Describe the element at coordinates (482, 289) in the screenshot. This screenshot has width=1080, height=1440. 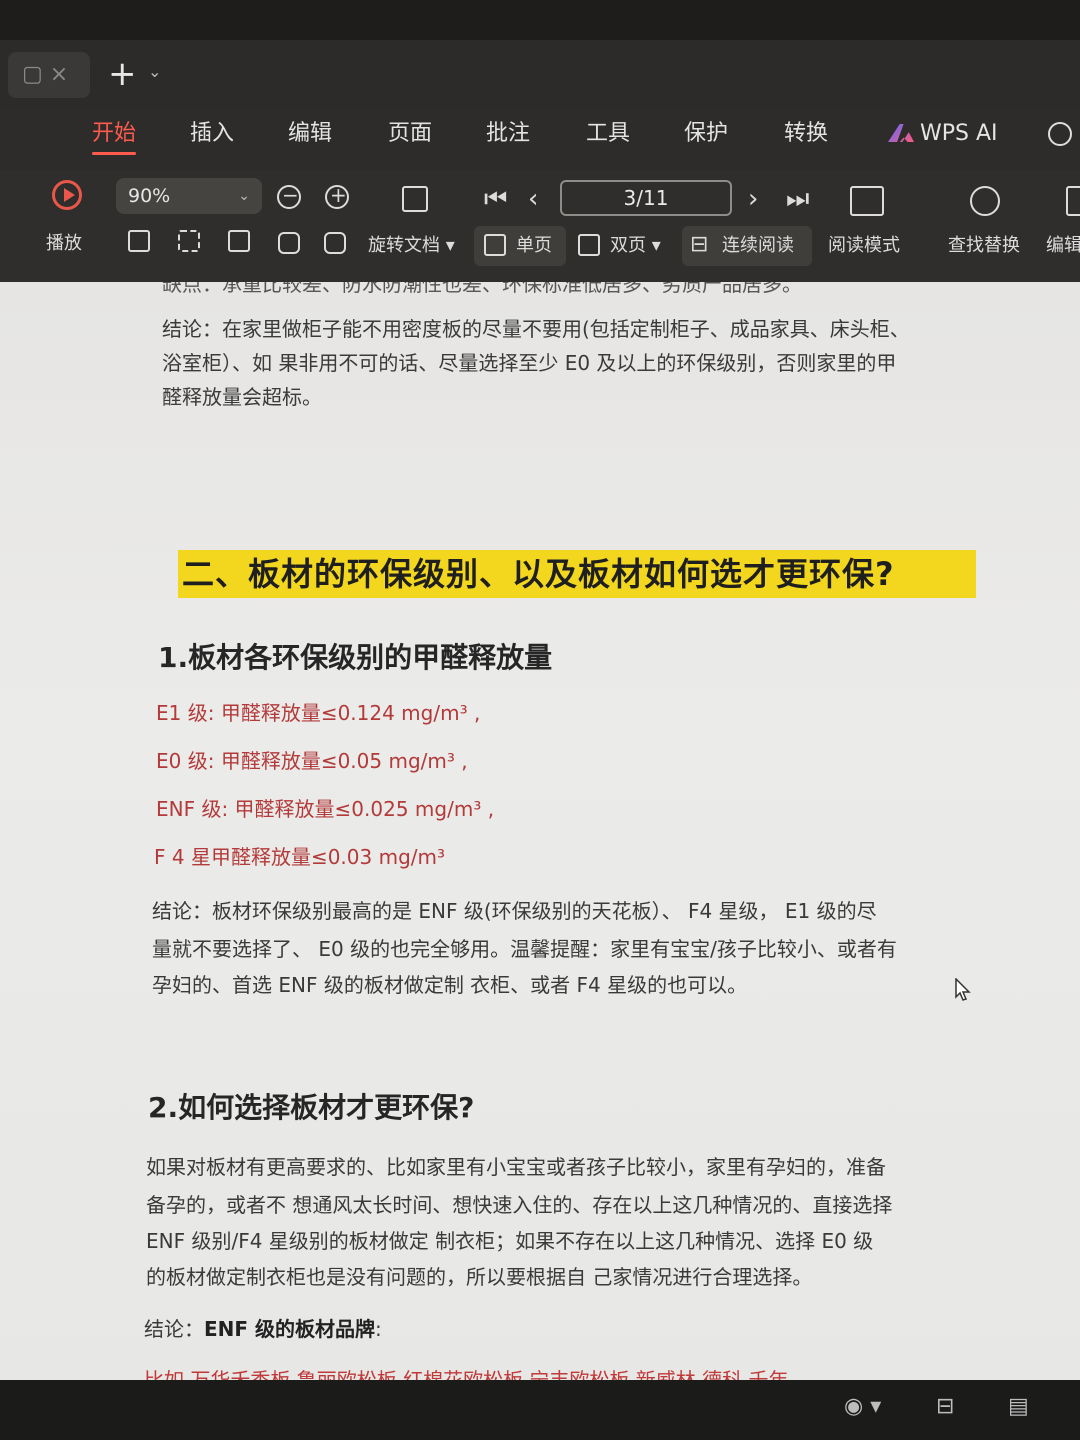
I see `cut-off-line: 缺点：承重比较差、防水防潮性也差、环保标准低居多、劣质产品居多。` at that location.